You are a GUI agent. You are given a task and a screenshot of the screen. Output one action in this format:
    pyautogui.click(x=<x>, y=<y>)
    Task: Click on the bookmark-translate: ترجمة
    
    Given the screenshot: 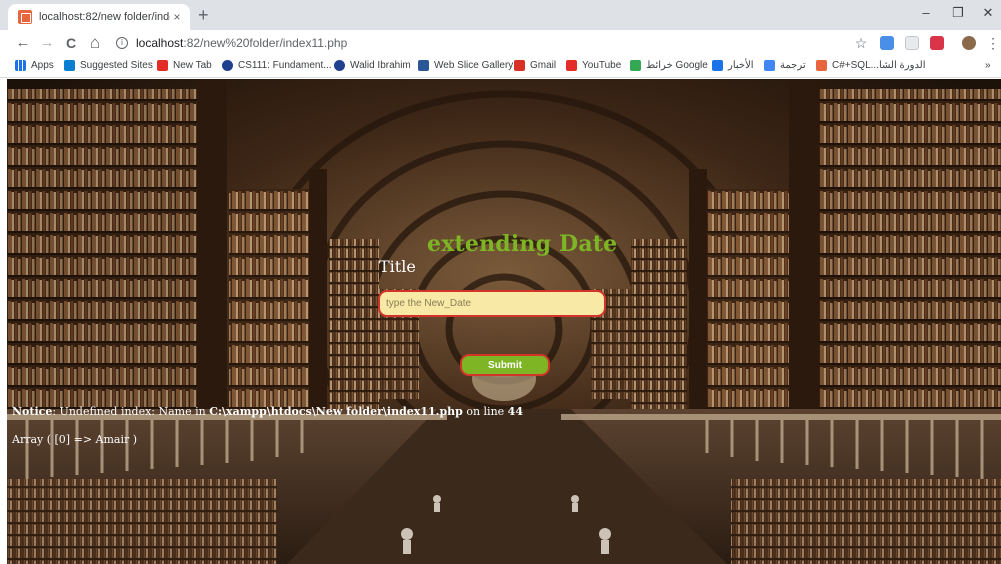 What is the action you would take?
    pyautogui.click(x=785, y=65)
    